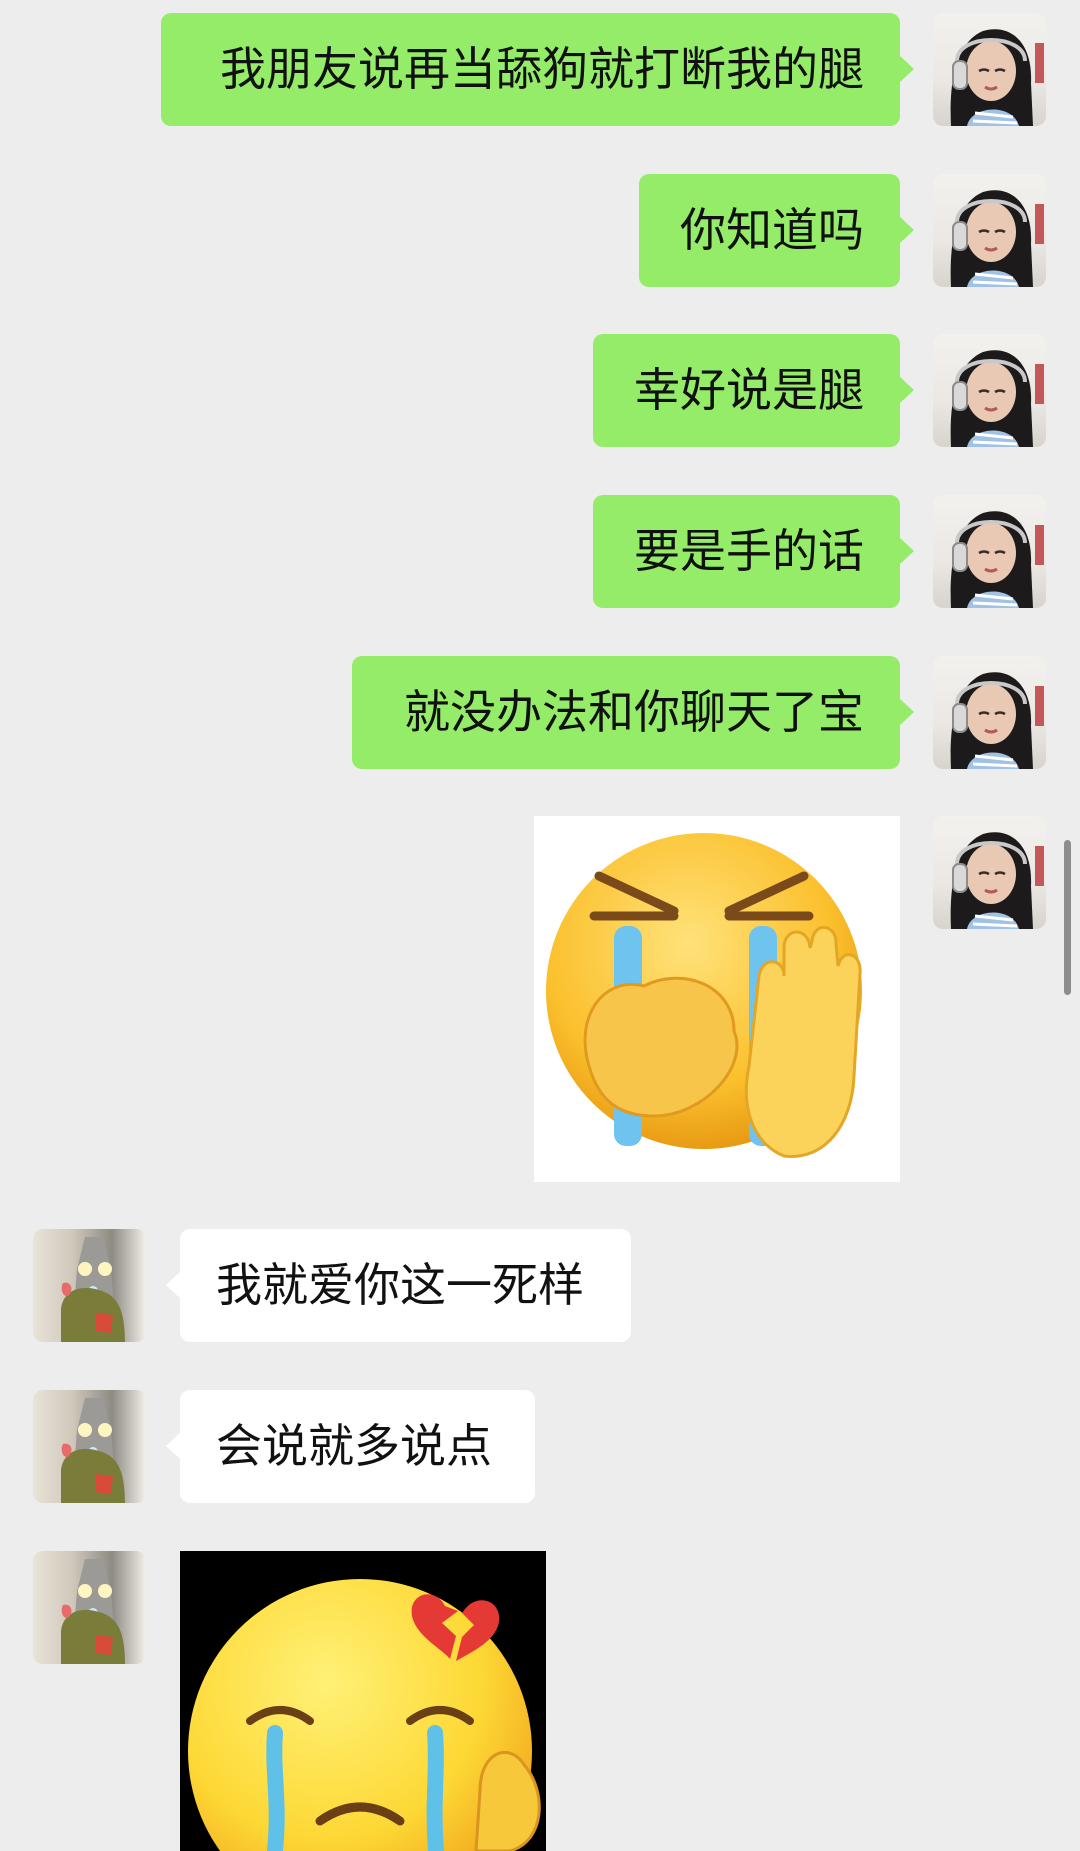  I want to click on sticker-message-outgoing, so click(717, 999).